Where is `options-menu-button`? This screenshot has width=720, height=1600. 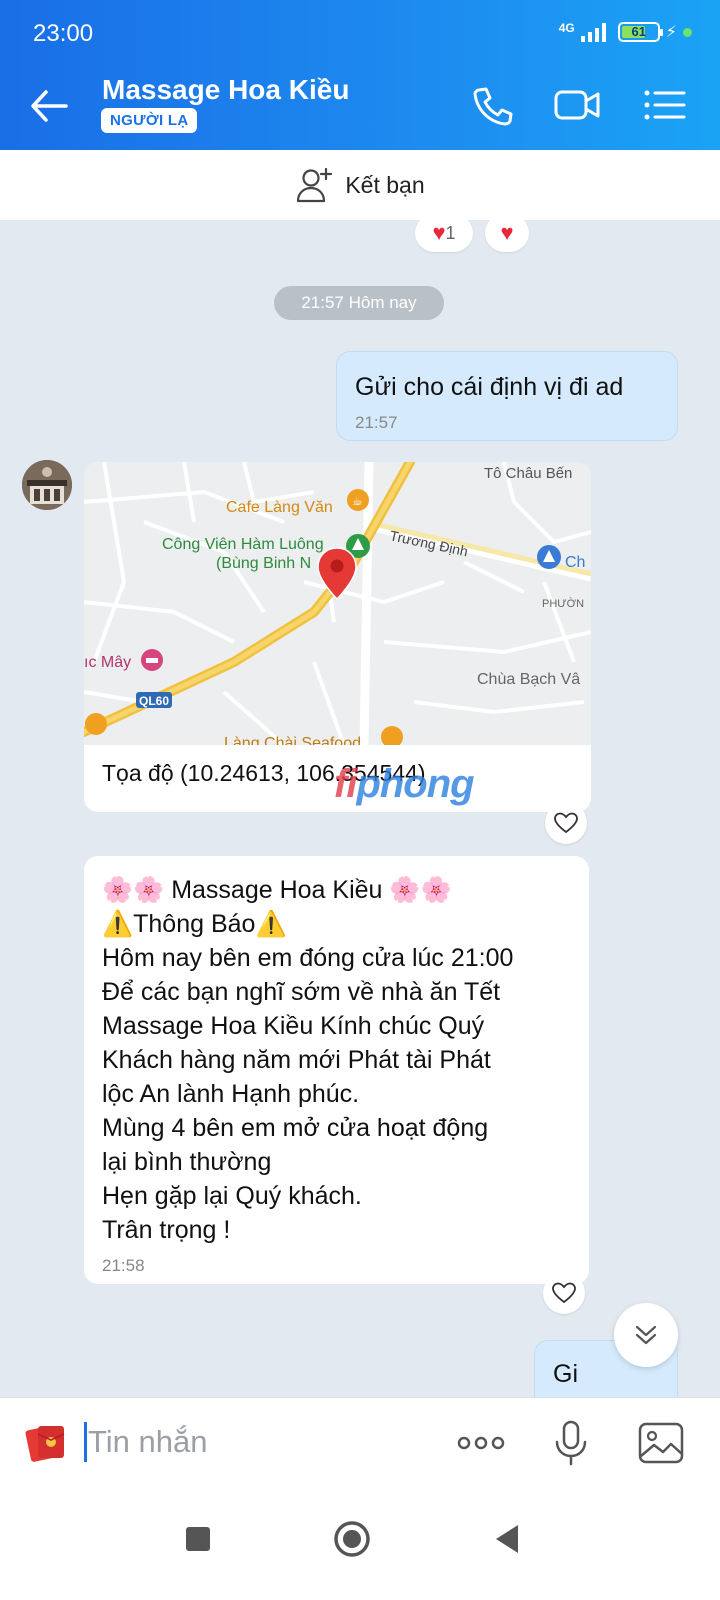 options-menu-button is located at coordinates (665, 105).